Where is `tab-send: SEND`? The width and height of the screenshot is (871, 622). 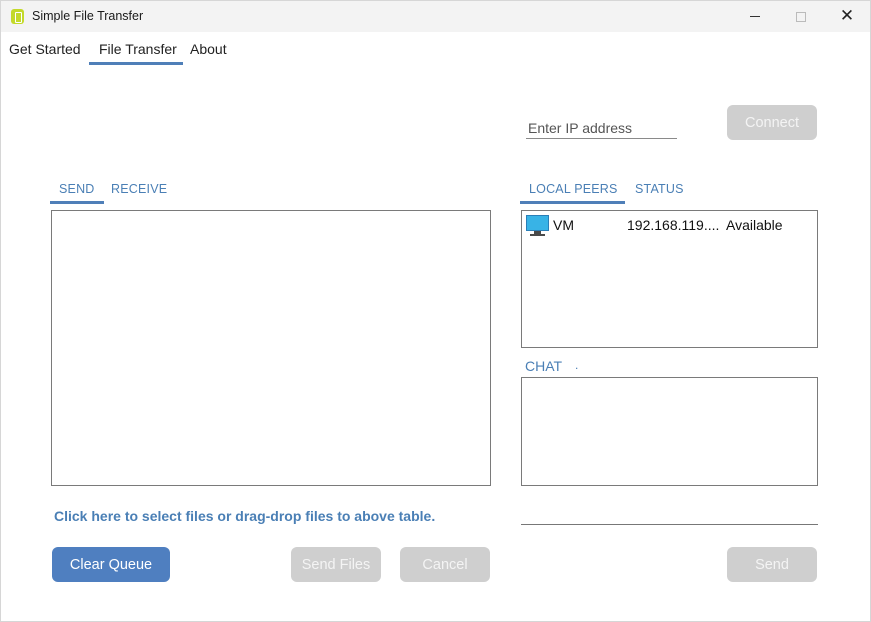 tab-send: SEND is located at coordinates (77, 189).